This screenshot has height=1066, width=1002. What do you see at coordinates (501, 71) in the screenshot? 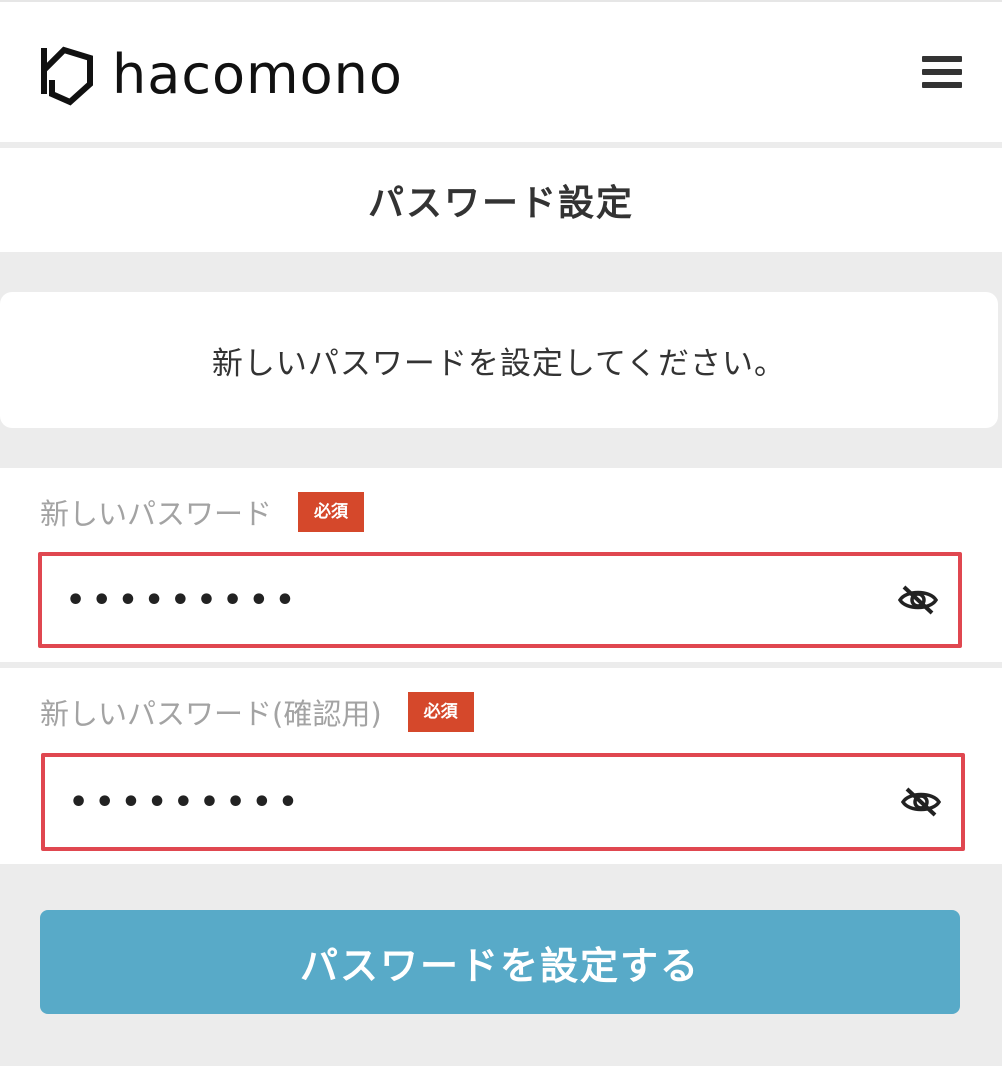
I see `app-header: hacomono` at bounding box center [501, 71].